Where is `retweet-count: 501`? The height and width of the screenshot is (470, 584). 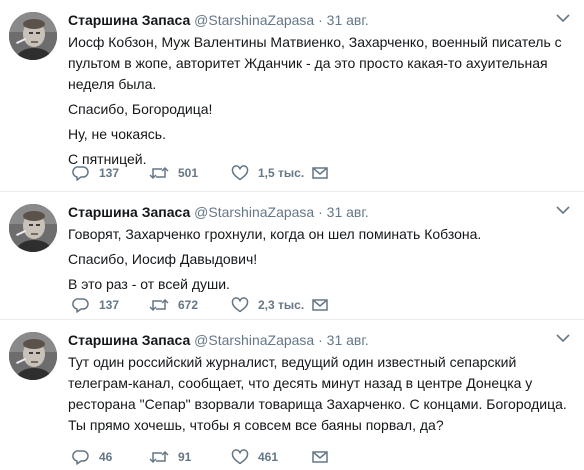
retweet-count: 501 is located at coordinates (188, 173).